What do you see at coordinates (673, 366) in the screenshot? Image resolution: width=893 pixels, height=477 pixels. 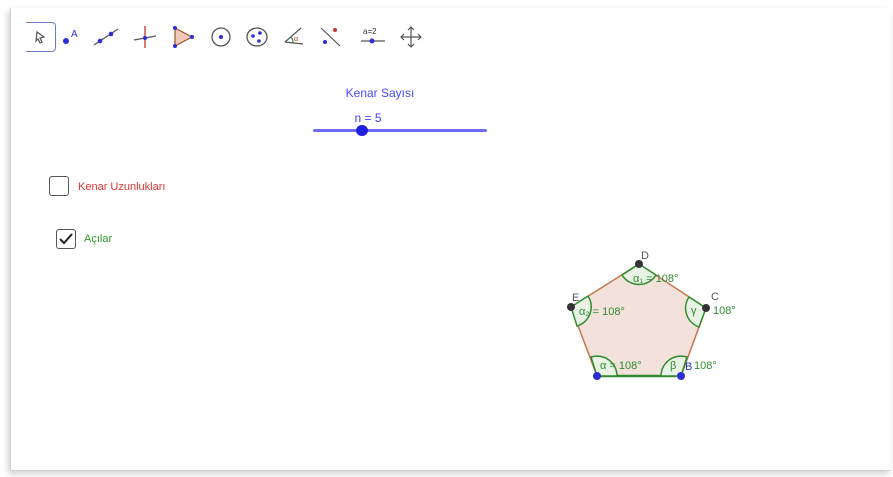 I see `angle-label-b-symbol: β` at bounding box center [673, 366].